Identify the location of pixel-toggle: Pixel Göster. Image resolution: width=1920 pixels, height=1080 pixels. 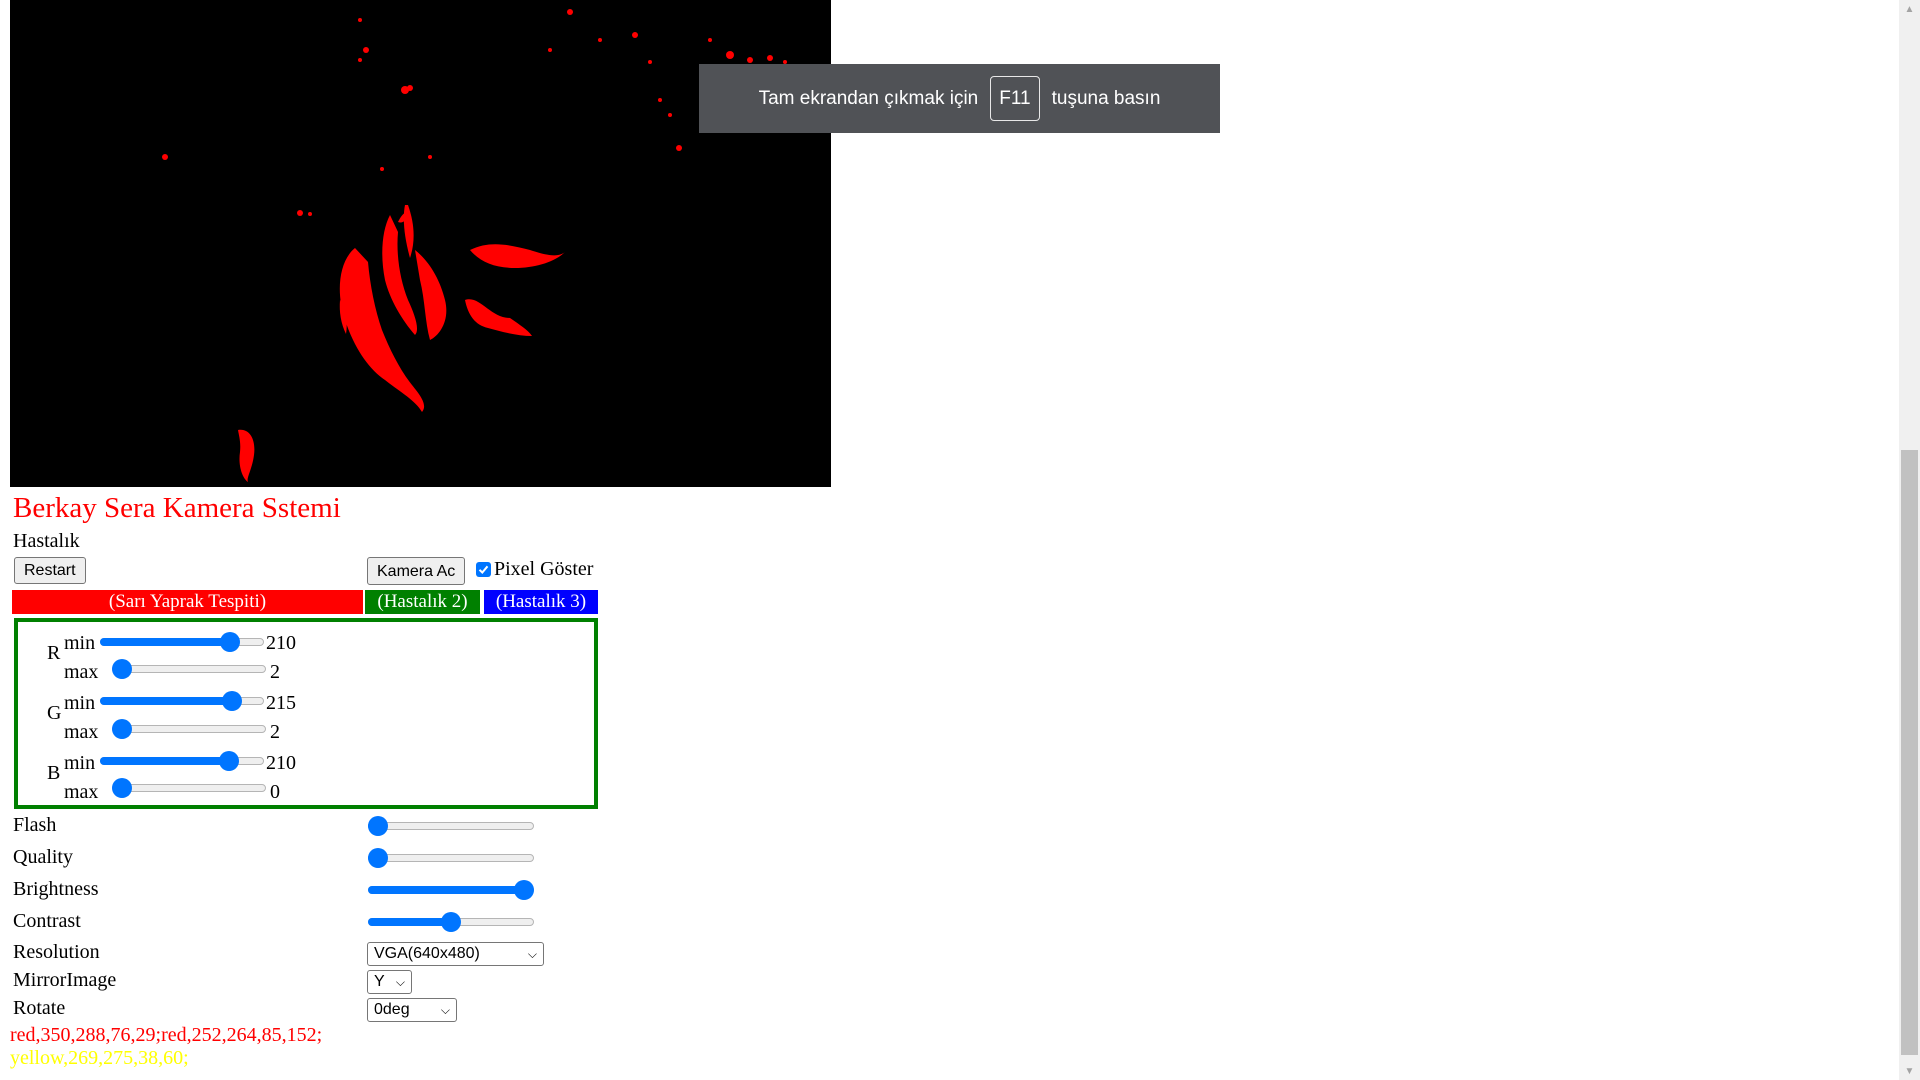
(534, 569).